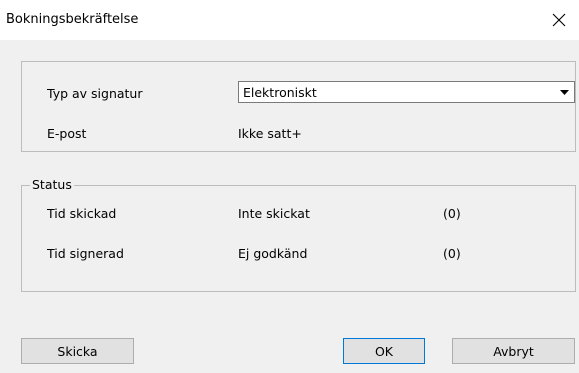 This screenshot has height=373, width=579. I want to click on send-button: Skicka, so click(77, 351).